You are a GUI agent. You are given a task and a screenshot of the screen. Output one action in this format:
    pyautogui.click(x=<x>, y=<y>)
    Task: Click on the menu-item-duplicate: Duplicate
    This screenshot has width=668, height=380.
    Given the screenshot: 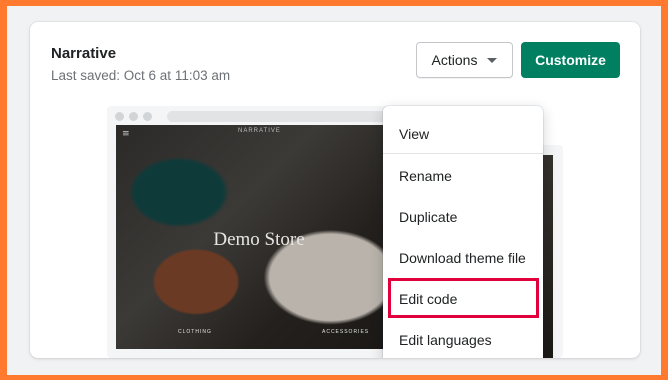 What is the action you would take?
    pyautogui.click(x=463, y=217)
    